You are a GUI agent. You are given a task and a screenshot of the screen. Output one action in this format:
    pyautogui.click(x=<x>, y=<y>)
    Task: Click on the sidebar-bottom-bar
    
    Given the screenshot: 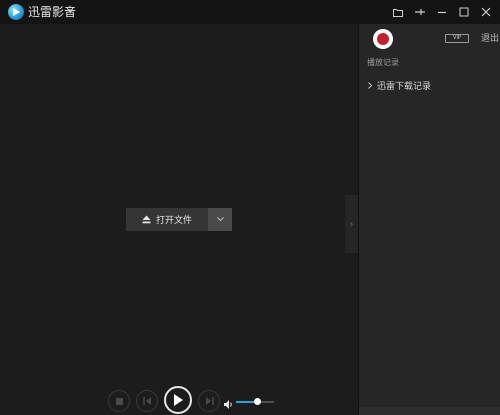 What is the action you would take?
    pyautogui.click(x=429, y=411)
    